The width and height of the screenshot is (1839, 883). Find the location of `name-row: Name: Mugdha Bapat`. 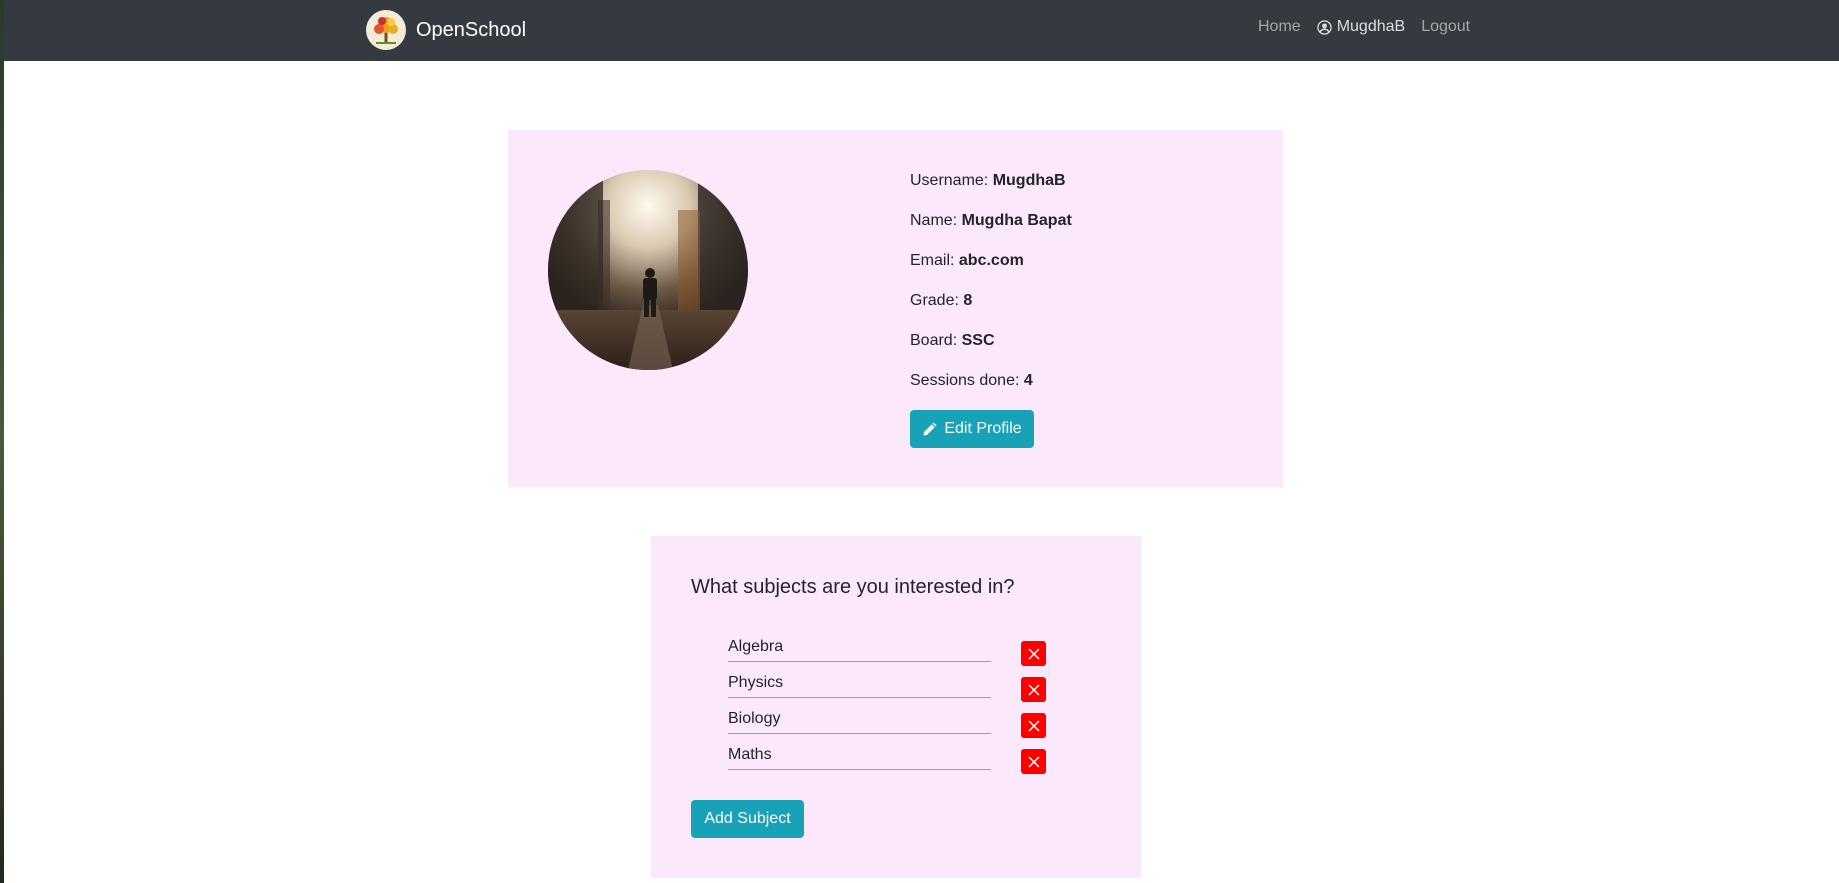

name-row: Name: Mugdha Bapat is located at coordinates (991, 220).